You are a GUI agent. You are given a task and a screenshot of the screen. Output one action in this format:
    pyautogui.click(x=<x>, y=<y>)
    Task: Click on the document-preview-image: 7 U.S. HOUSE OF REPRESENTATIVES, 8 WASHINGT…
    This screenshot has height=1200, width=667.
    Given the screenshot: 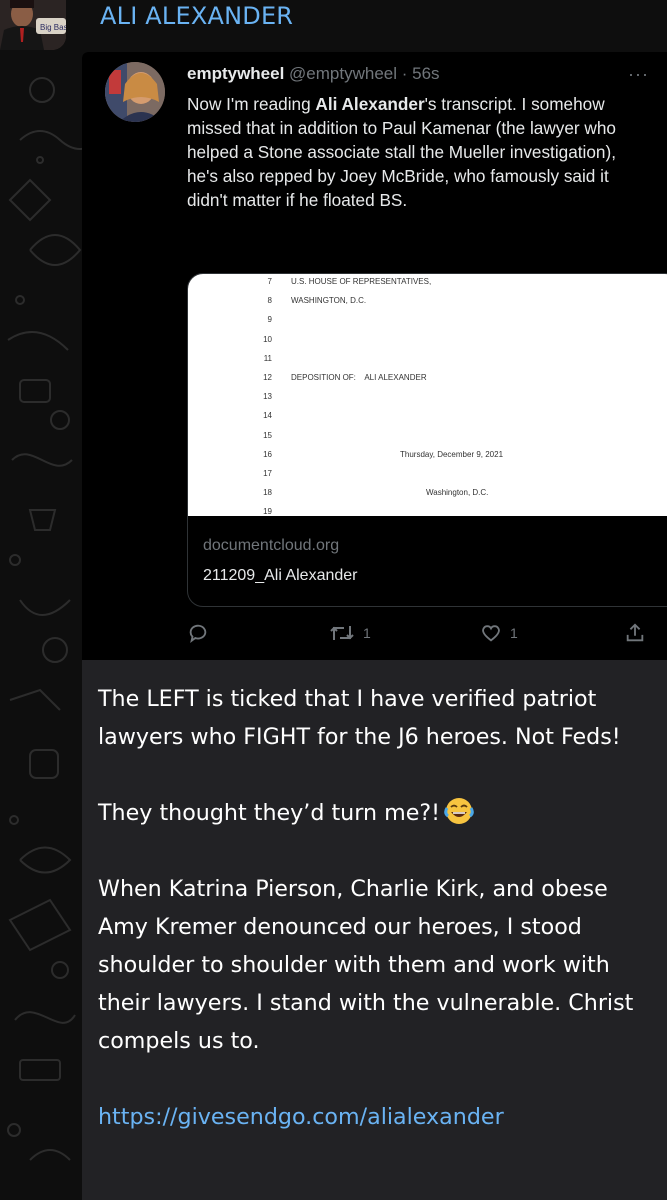 What is the action you would take?
    pyautogui.click(x=427, y=395)
    